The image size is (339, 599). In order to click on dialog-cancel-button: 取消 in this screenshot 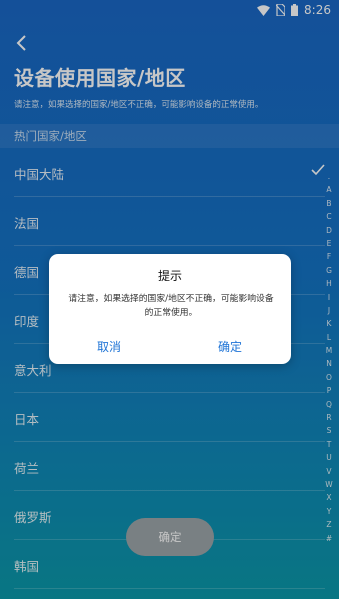, I will do `click(109, 346)`.